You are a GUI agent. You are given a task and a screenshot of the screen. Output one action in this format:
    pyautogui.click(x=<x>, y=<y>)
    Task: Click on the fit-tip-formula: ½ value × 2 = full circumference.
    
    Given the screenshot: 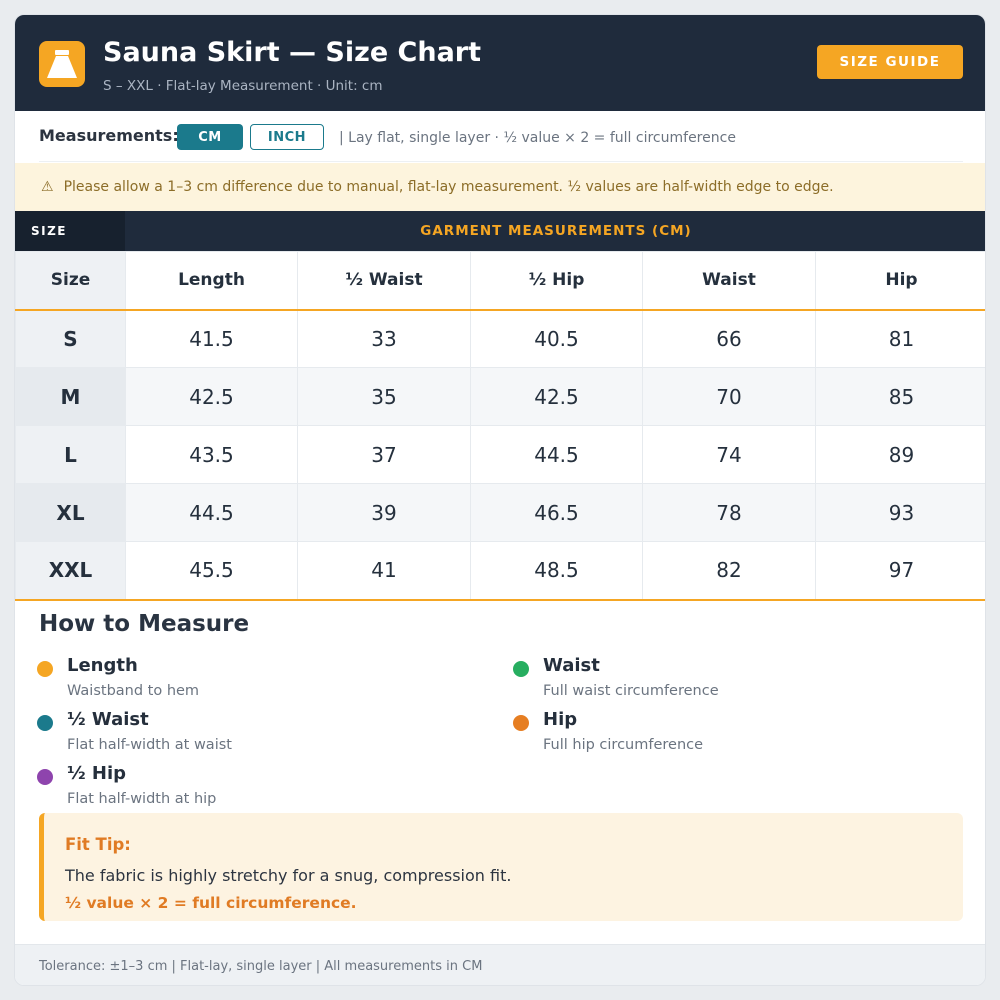 What is the action you would take?
    pyautogui.click(x=211, y=903)
    